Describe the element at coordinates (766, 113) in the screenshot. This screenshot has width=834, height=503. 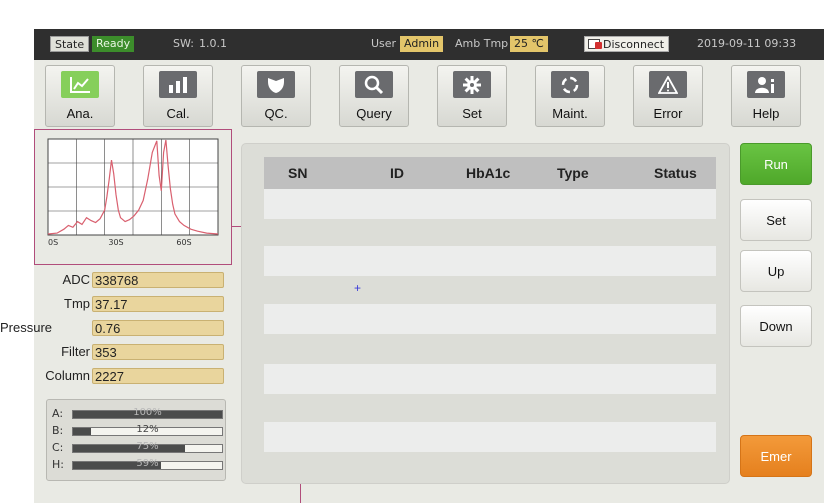
I see `toolbar-label: Help` at that location.